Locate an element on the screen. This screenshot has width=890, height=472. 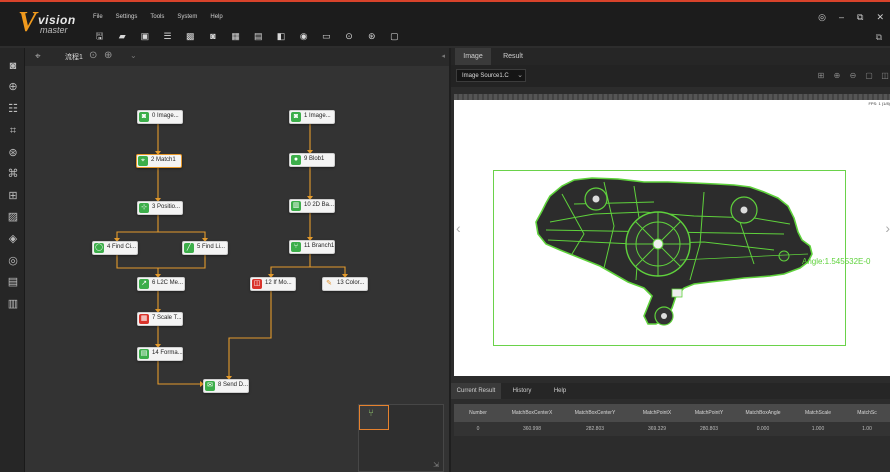
menu-settings: Settings is located at coordinates (127, 17).